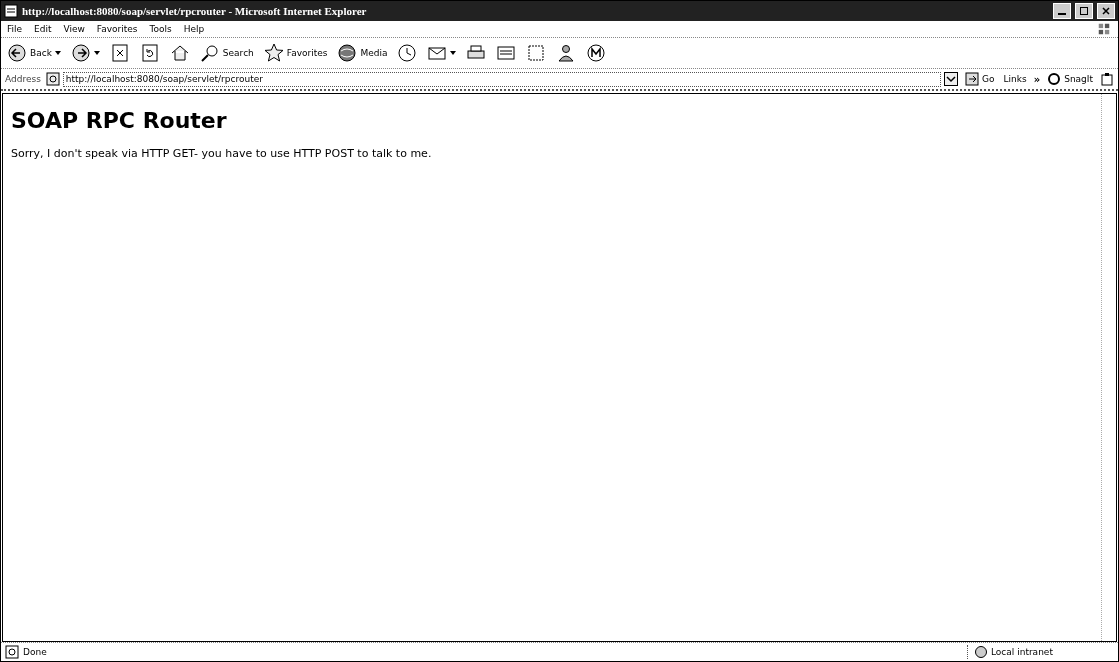 This screenshot has height=662, width=1119. What do you see at coordinates (1107, 79) in the screenshot?
I see `clipboard-icon` at bounding box center [1107, 79].